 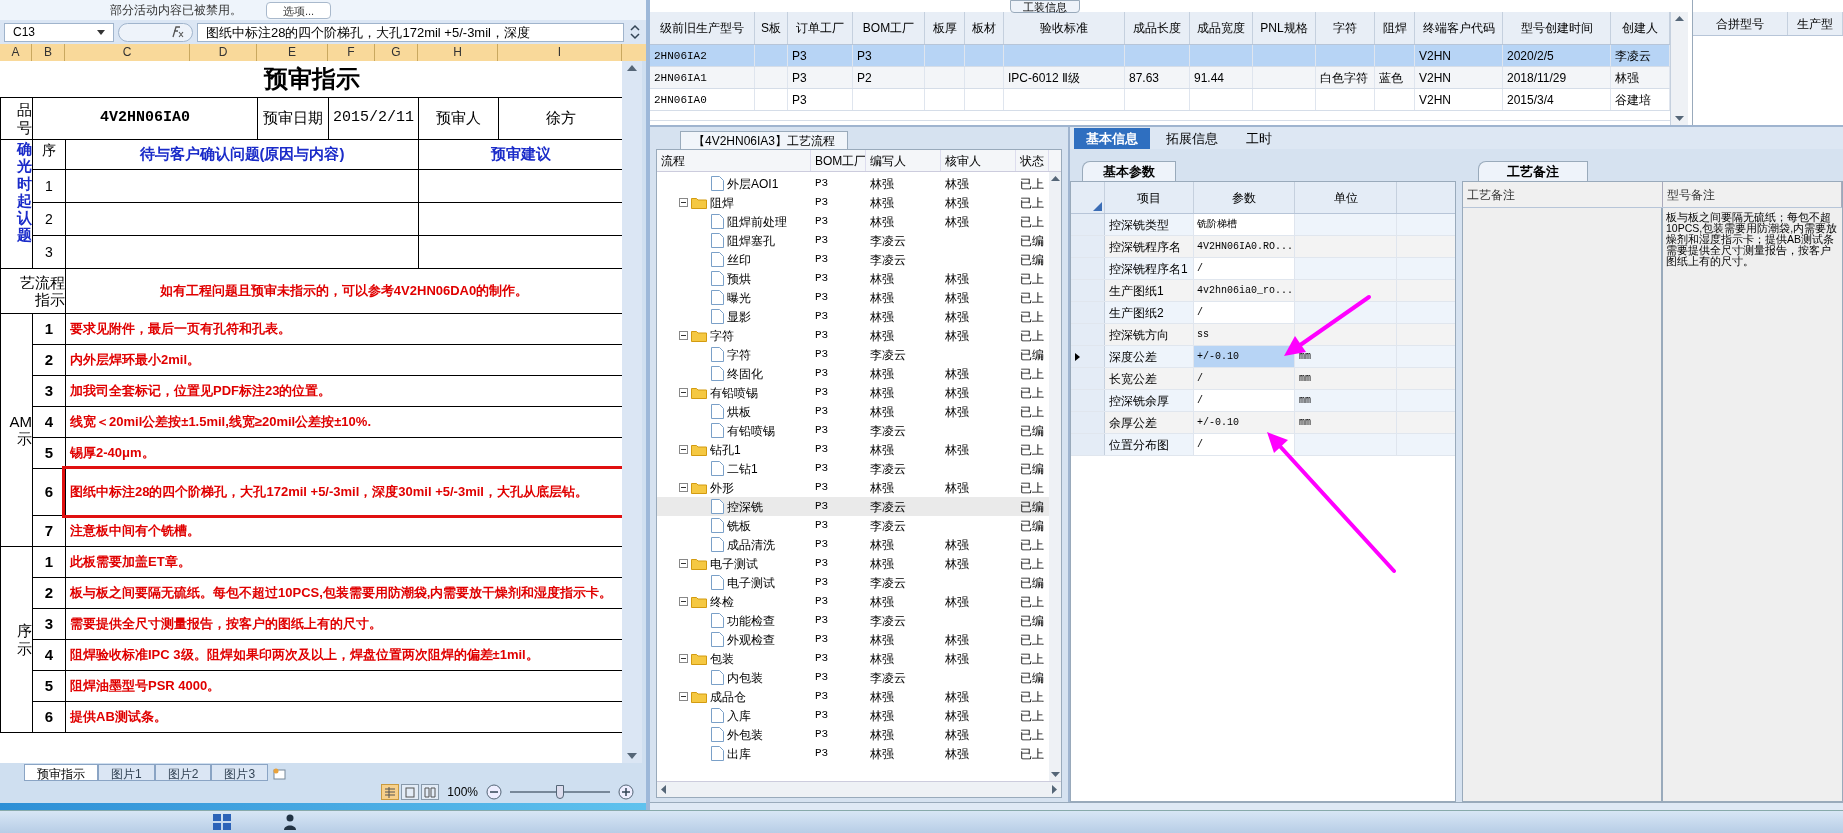 What do you see at coordinates (853, 373) in the screenshot?
I see `tree-row: 终固化 P3 林强 林强 已上` at bounding box center [853, 373].